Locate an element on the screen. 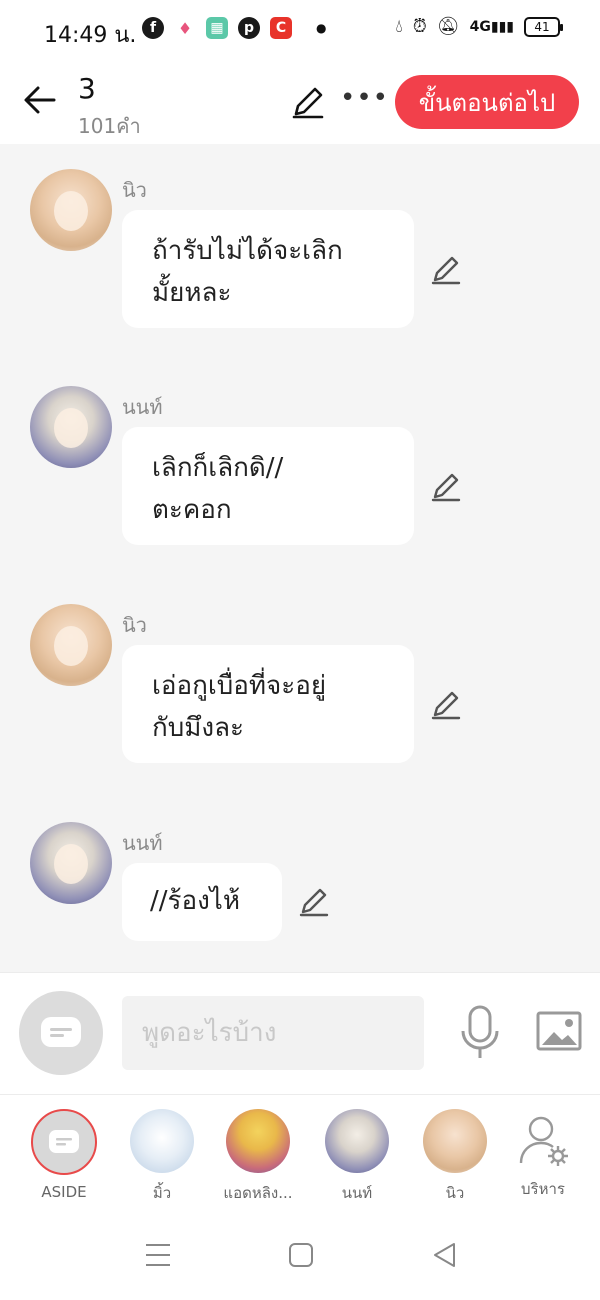 The image size is (600, 1300). character-selector: ASIDE มิ้ว แอดหลิง... นนท์ นิว บริหาร is located at coordinates (300, 1152).